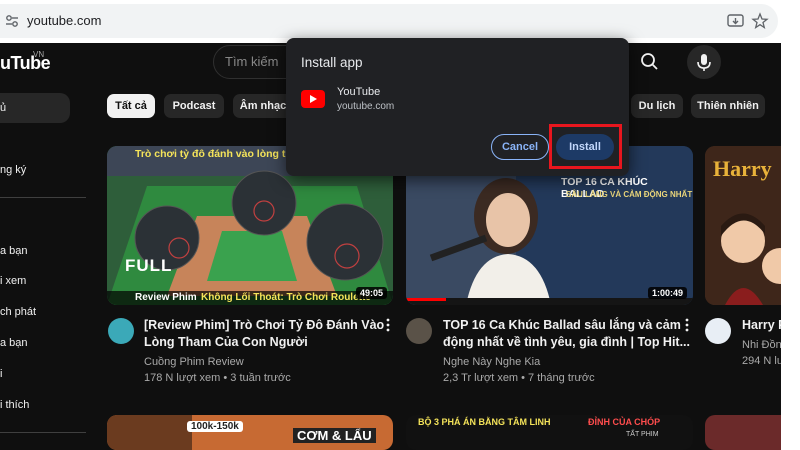  What do you see at coordinates (642, 434) in the screenshot?
I see `thumbnail-sub: TẤT PHIM` at bounding box center [642, 434].